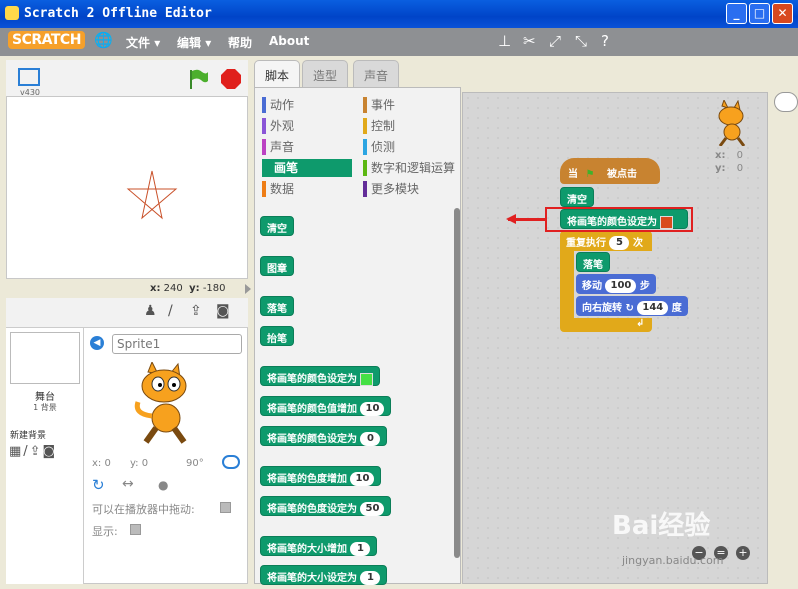  Describe the element at coordinates (410, 147) in the screenshot. I see `category-sensing: 侦测` at that location.